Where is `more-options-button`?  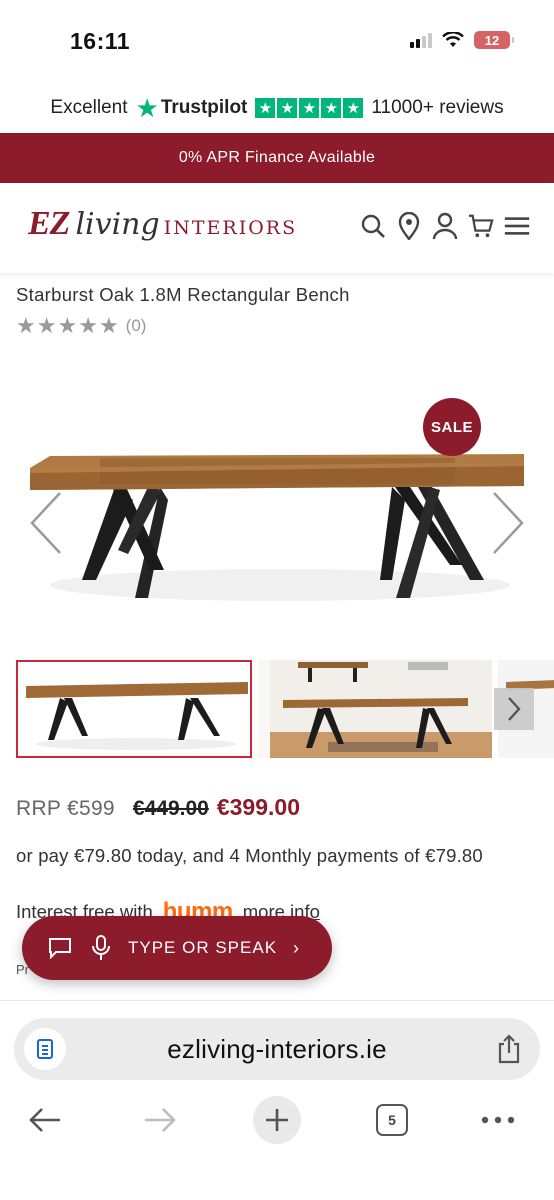 more-options-button is located at coordinates (498, 1120).